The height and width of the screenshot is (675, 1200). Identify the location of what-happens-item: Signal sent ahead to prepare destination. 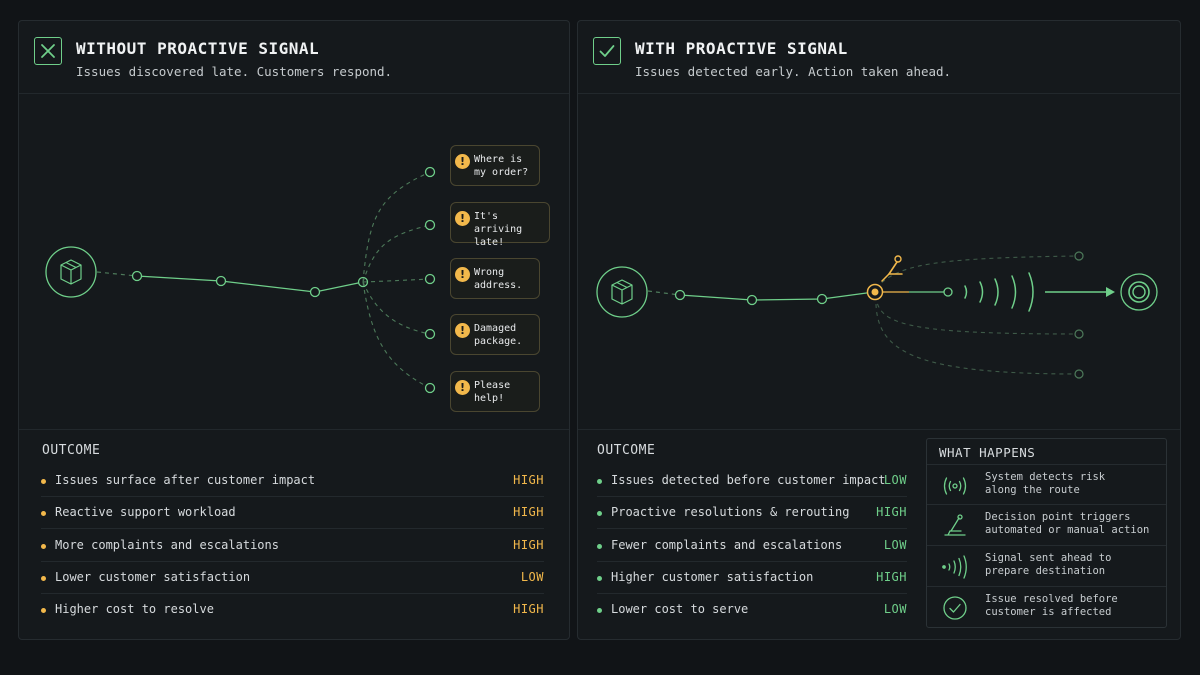
(1046, 565).